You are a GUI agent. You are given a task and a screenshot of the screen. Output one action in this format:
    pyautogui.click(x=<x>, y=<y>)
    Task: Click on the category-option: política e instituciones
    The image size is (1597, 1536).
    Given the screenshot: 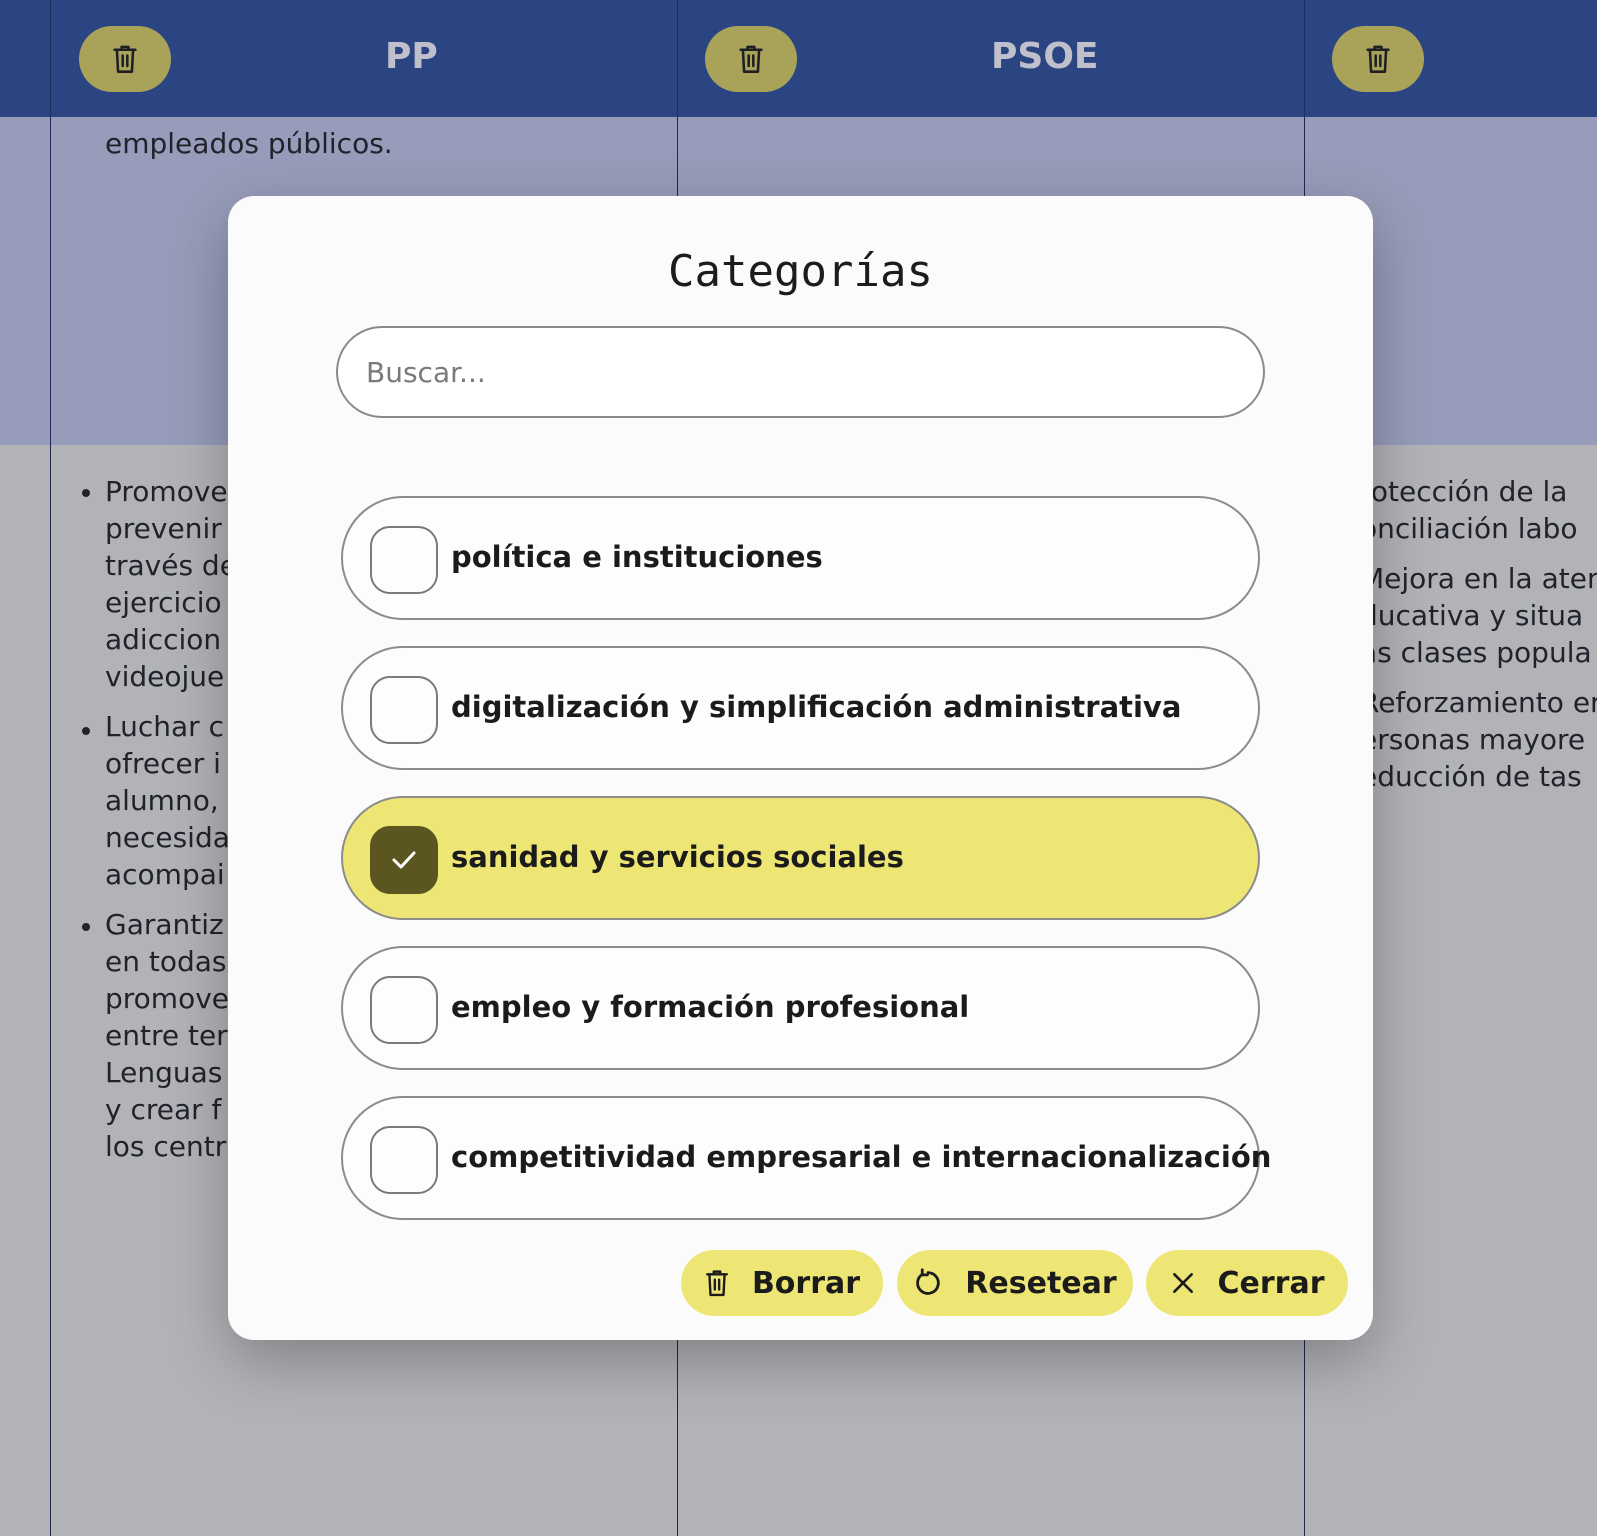 What is the action you would take?
    pyautogui.click(x=800, y=558)
    